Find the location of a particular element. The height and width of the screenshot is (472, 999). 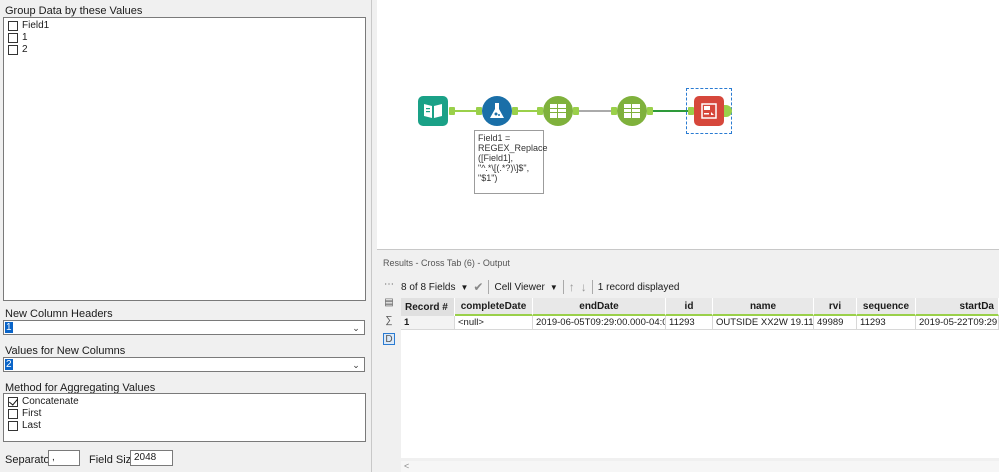

cell-startdate: 2019-05-22T09:29:55 is located at coordinates (957, 323).